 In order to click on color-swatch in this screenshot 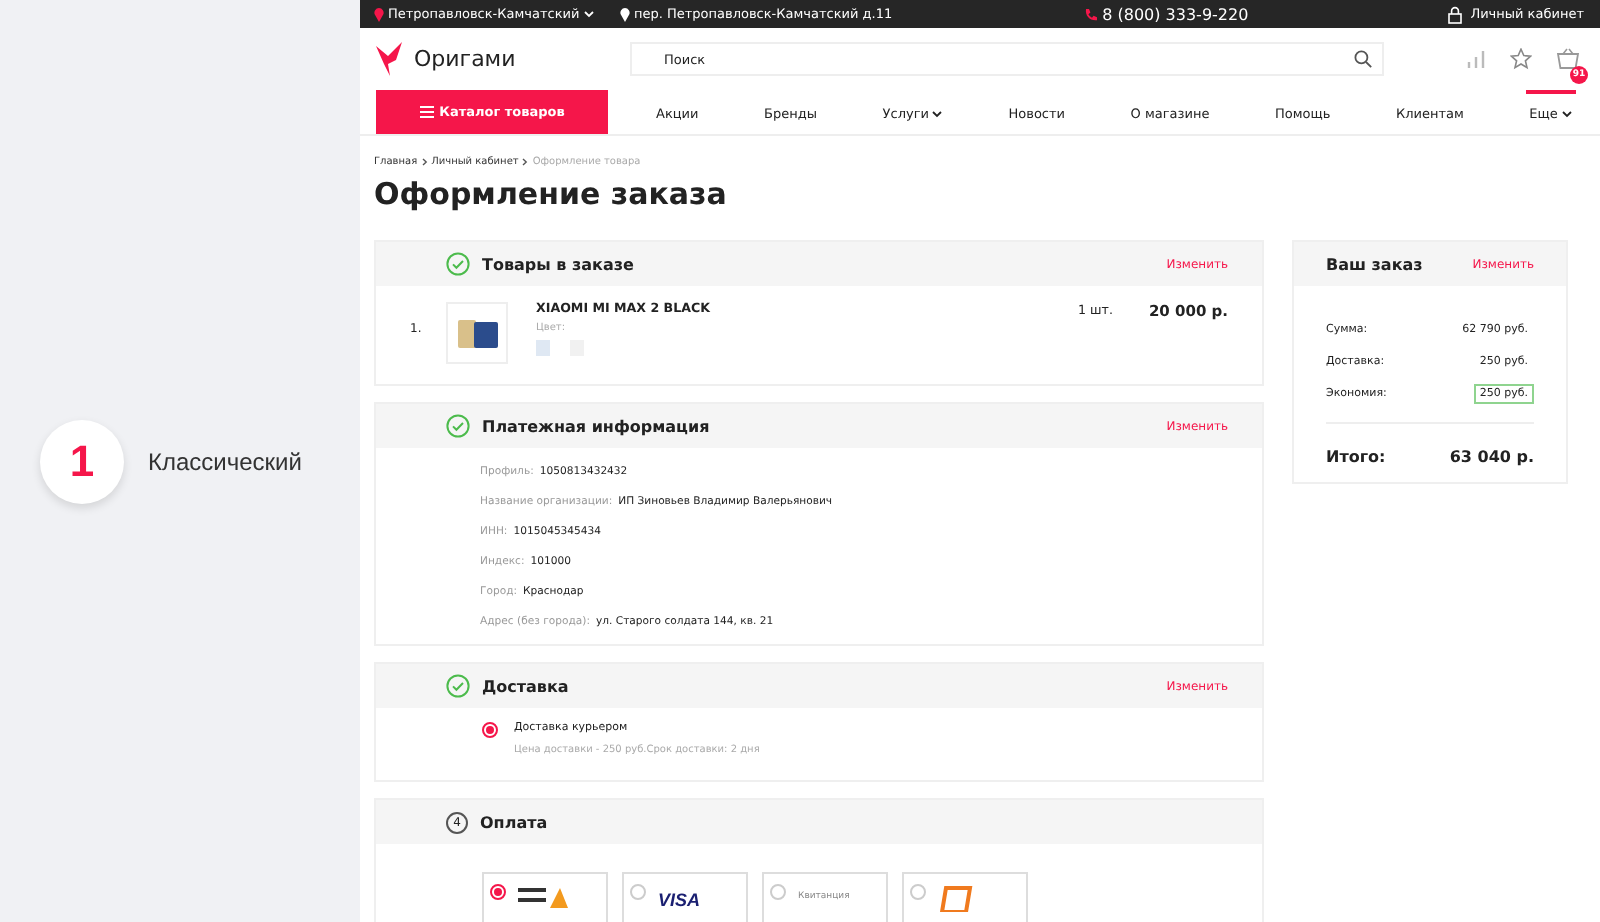, I will do `click(543, 348)`.